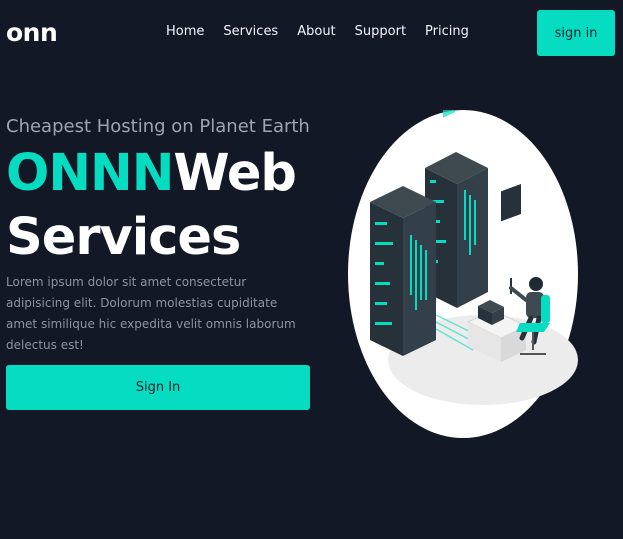  What do you see at coordinates (380, 31) in the screenshot?
I see `nav-support: Support` at bounding box center [380, 31].